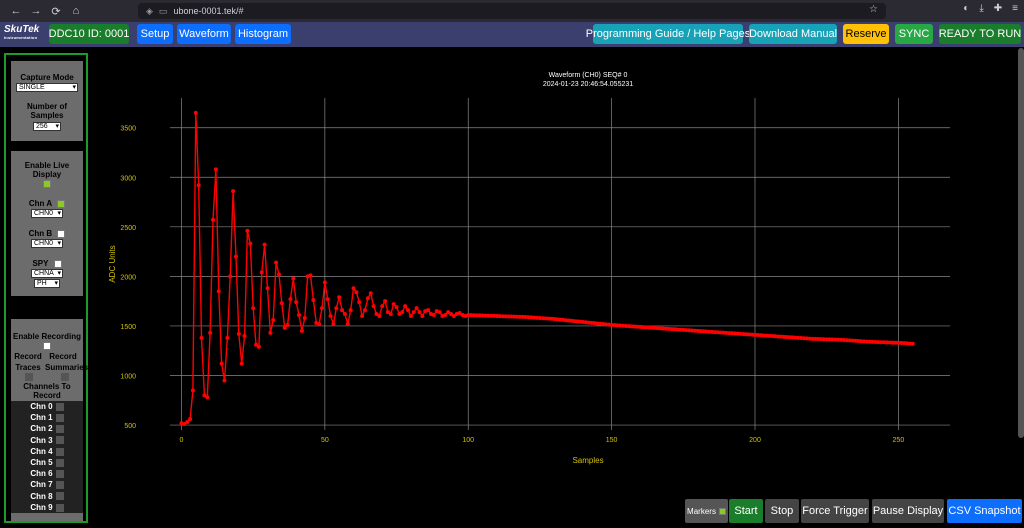 This screenshot has width=1024, height=528. I want to click on spy-mode-select: PH, so click(47, 283).